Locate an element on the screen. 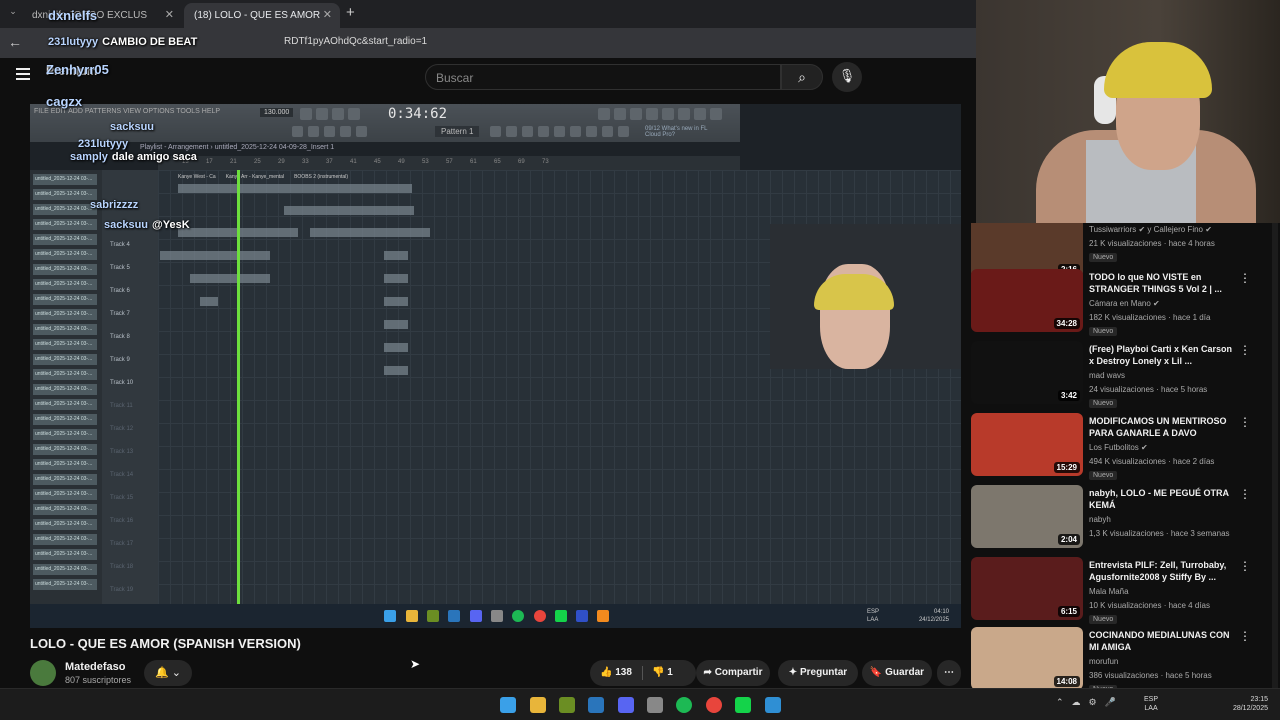 Image resolution: width=1280 pixels, height=720 pixels. video-thumbnail: 15:29 is located at coordinates (1027, 444).